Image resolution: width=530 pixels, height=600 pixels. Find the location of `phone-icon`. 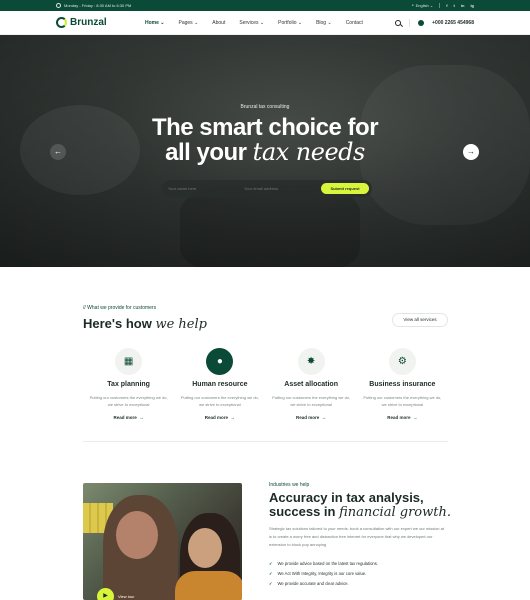

phone-icon is located at coordinates (421, 23).